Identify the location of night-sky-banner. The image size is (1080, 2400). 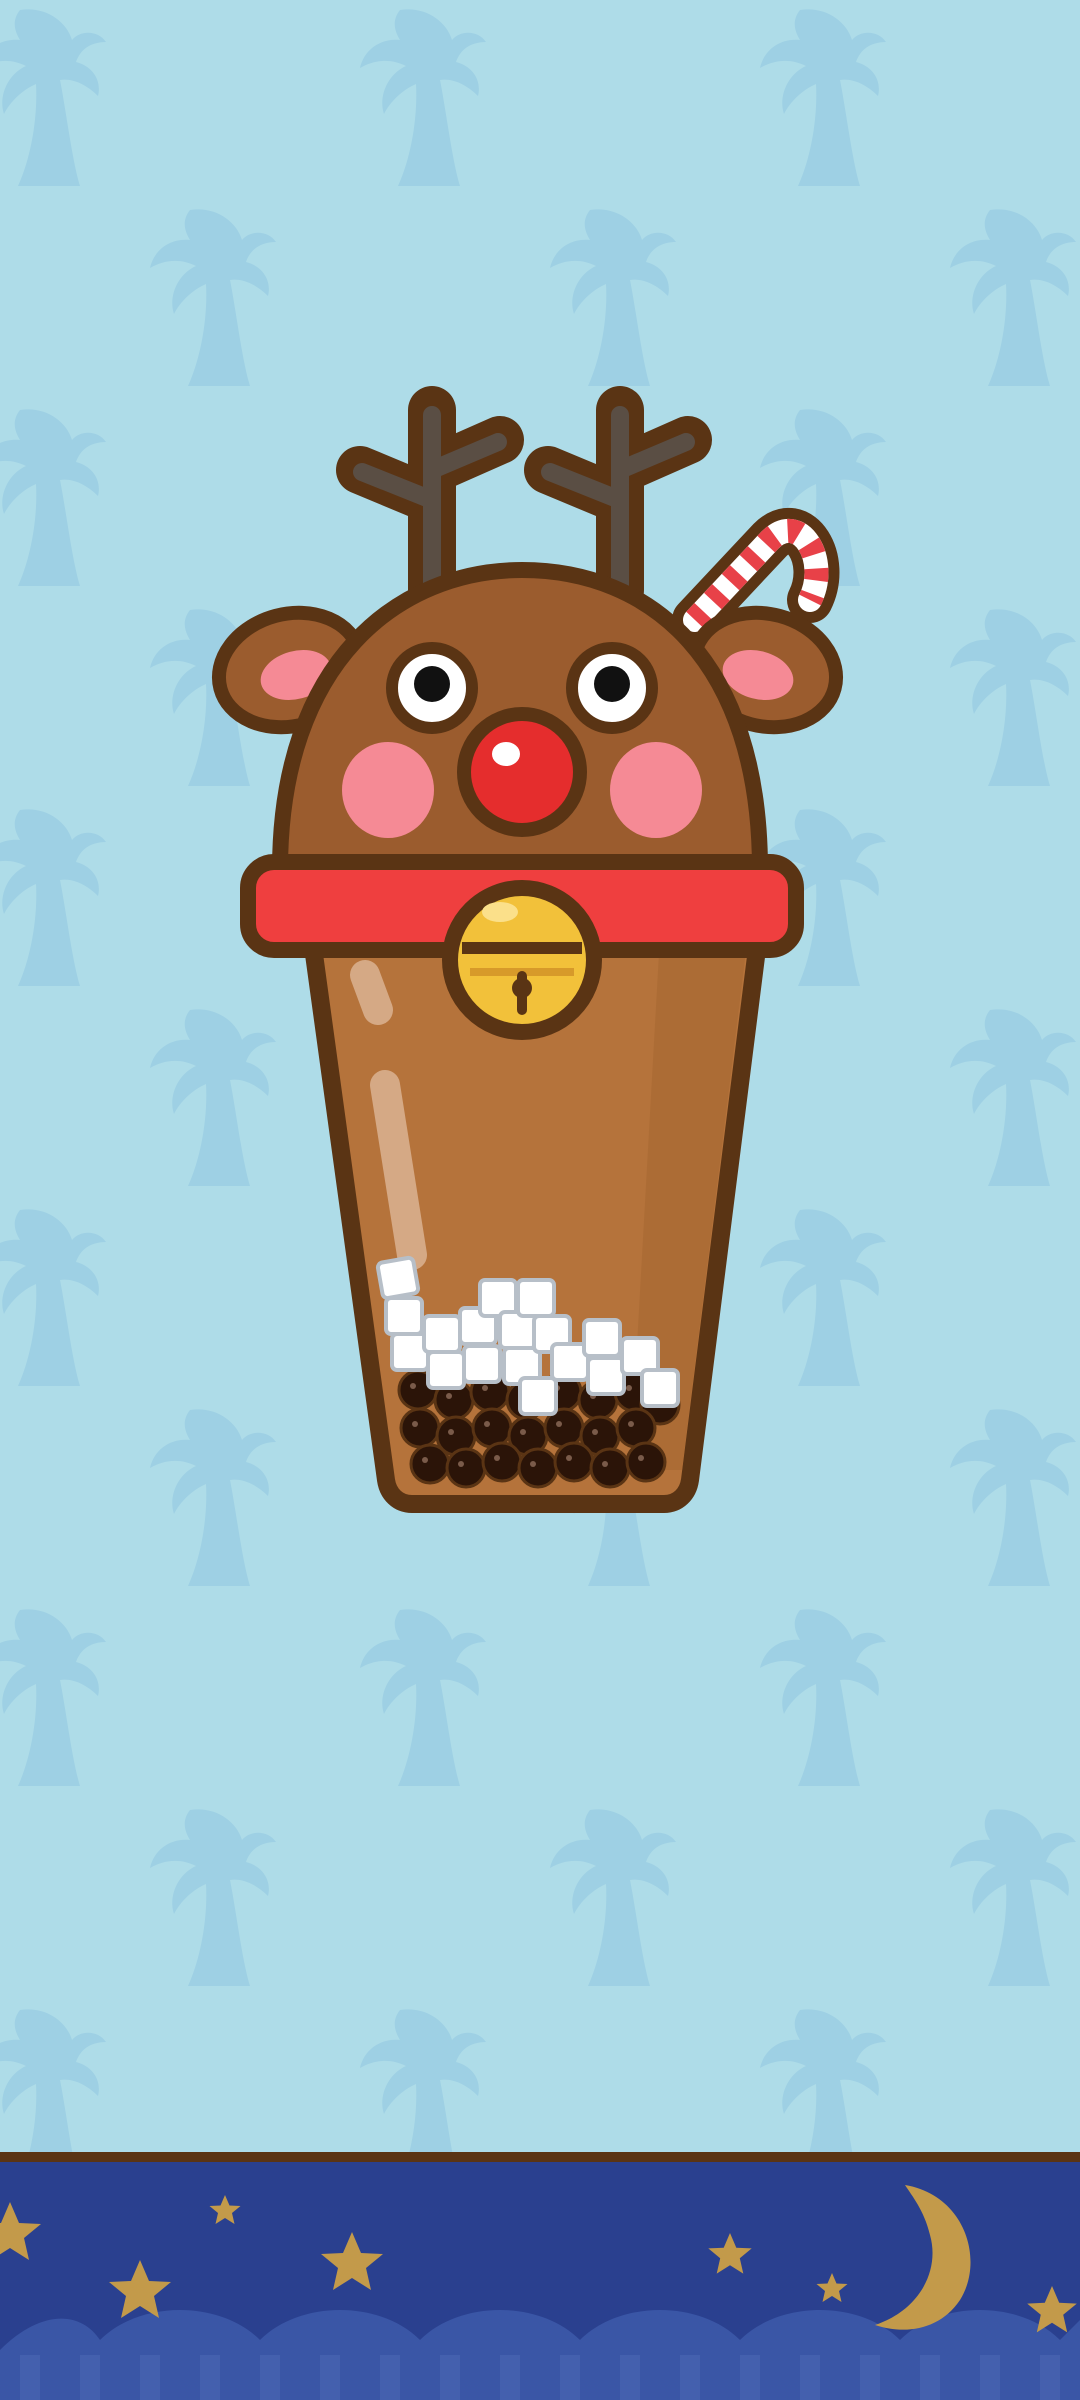
(540, 2276).